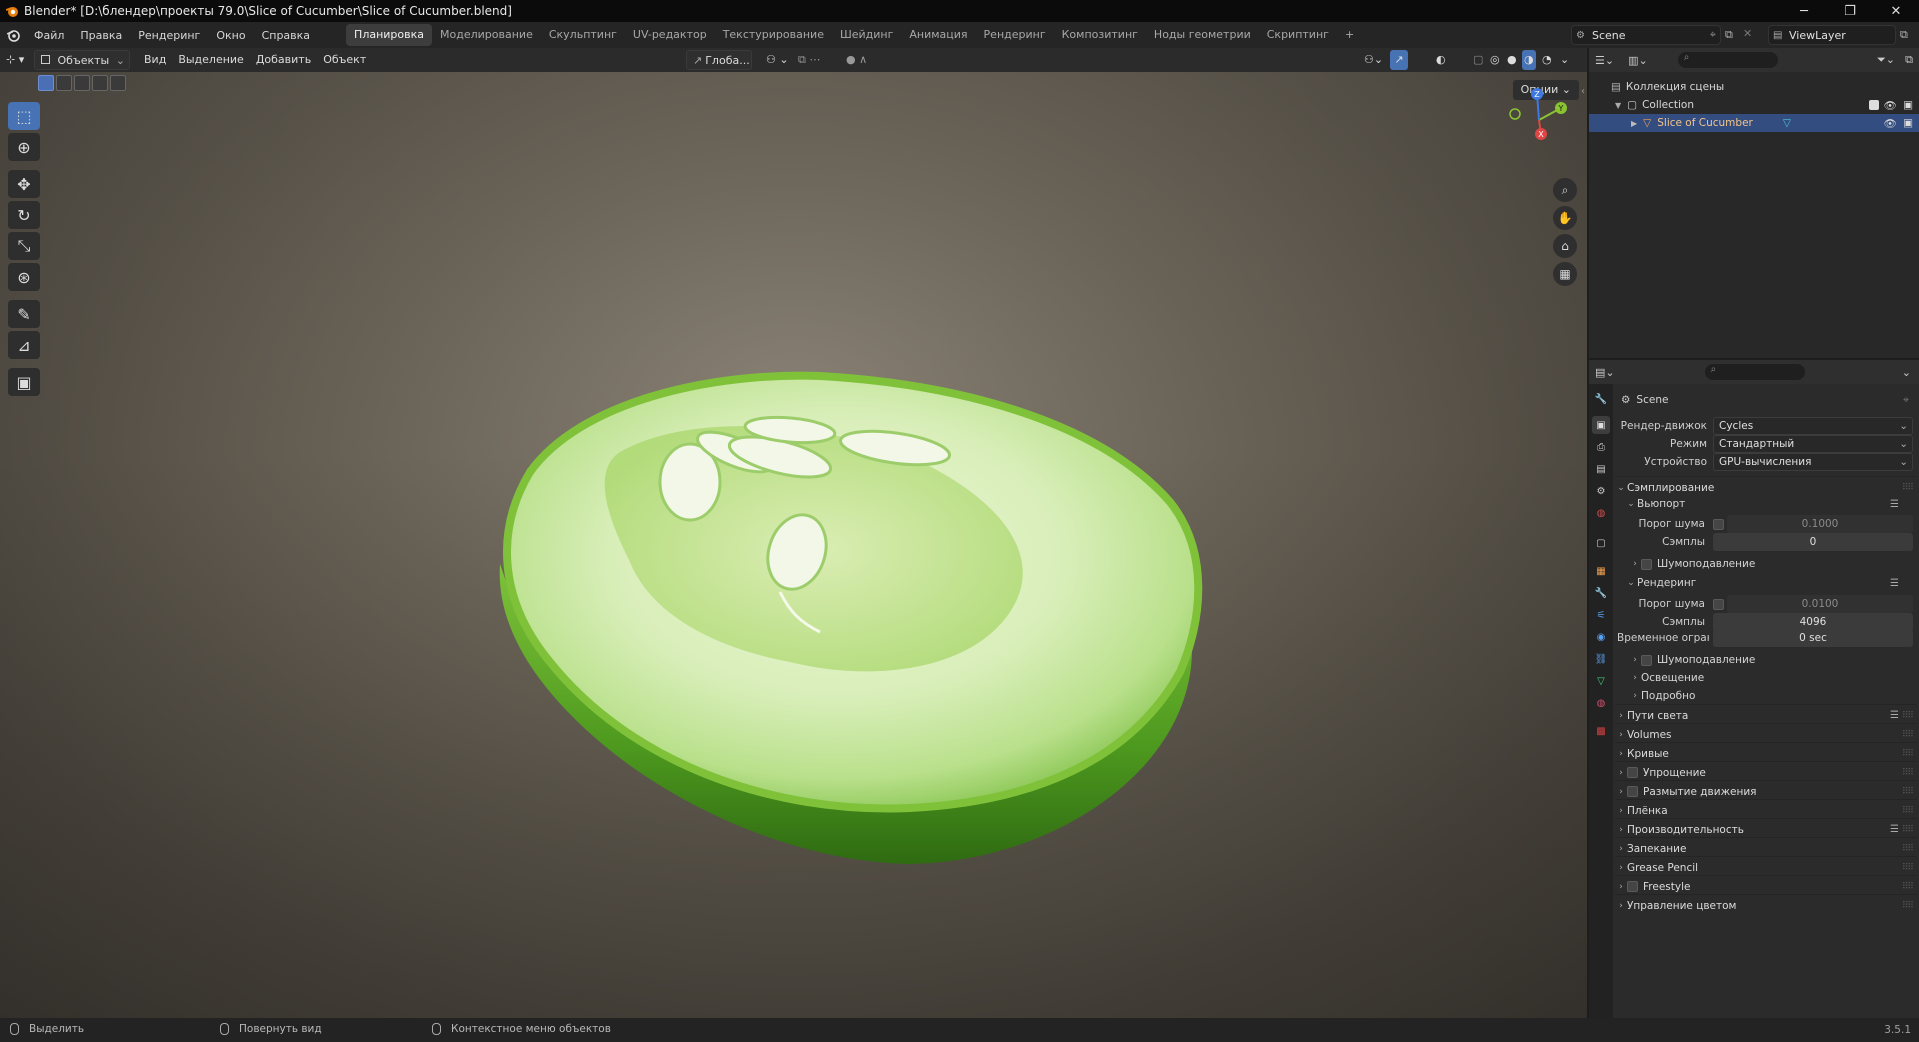 The image size is (1919, 1042). What do you see at coordinates (1813, 426) in the screenshot?
I see `render-engine-dropdown: Cycles ⌄` at bounding box center [1813, 426].